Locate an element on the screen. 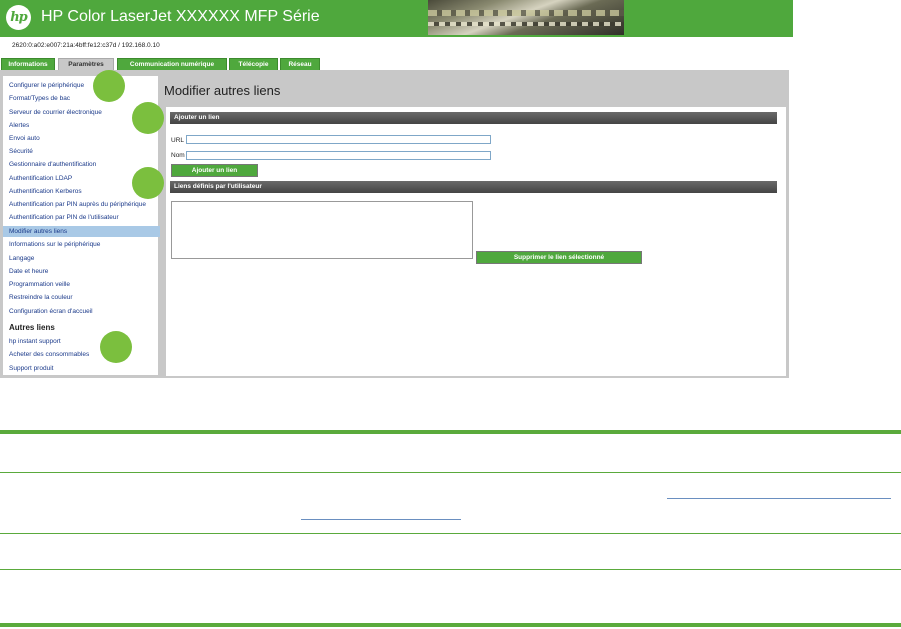 This screenshot has width=901, height=629. url-field is located at coordinates (338, 139).